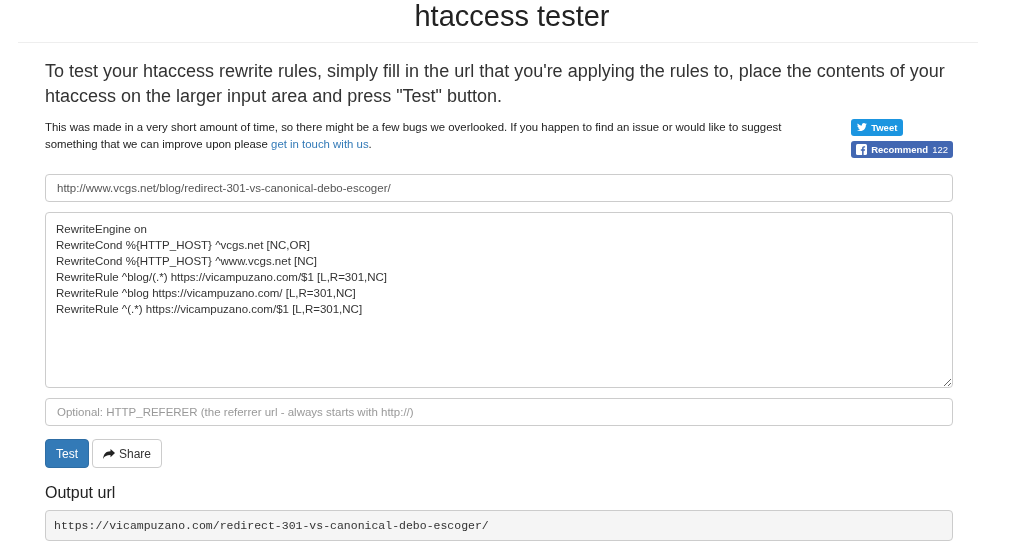  What do you see at coordinates (499, 525) in the screenshot?
I see `output-url-field: https://vicampuzano.com/redirect-301-vs-canonical-debo-escoger/` at bounding box center [499, 525].